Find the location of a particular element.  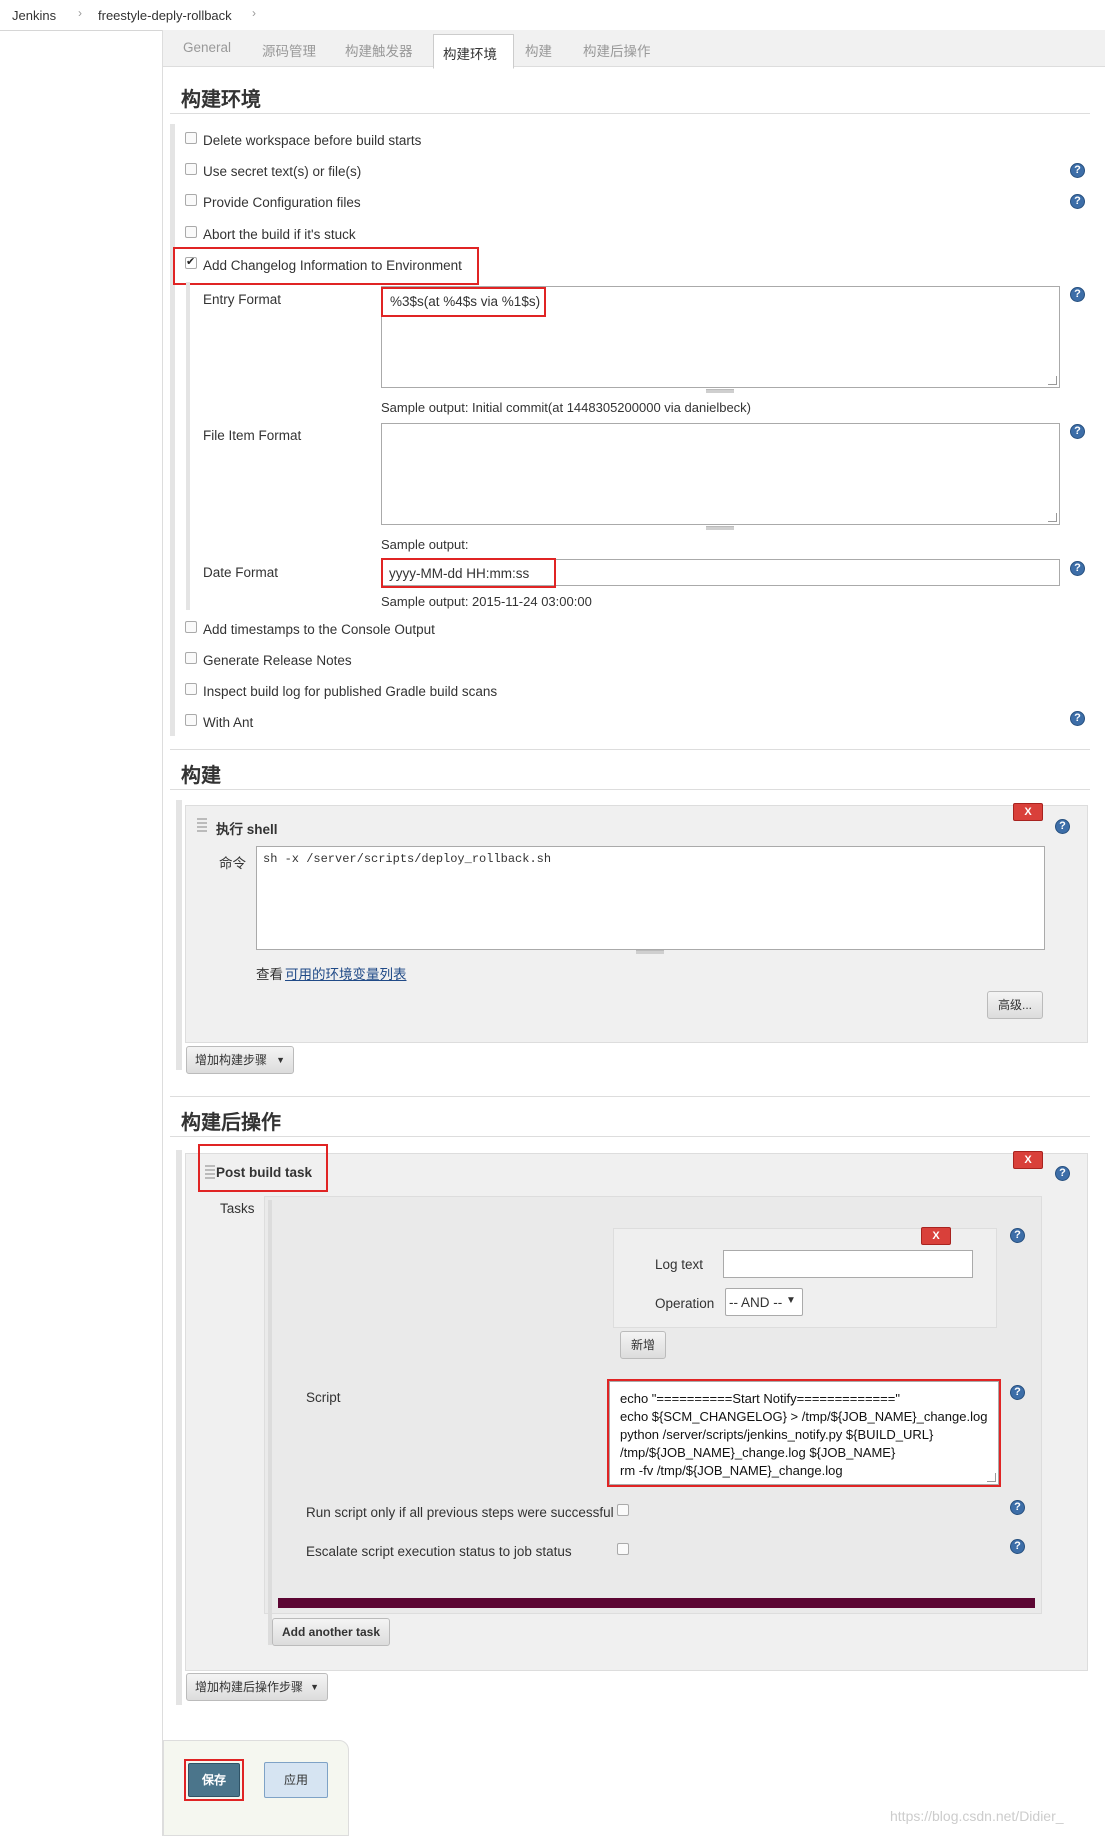

execute-shell-title: 执行 shell is located at coordinates (247, 829).